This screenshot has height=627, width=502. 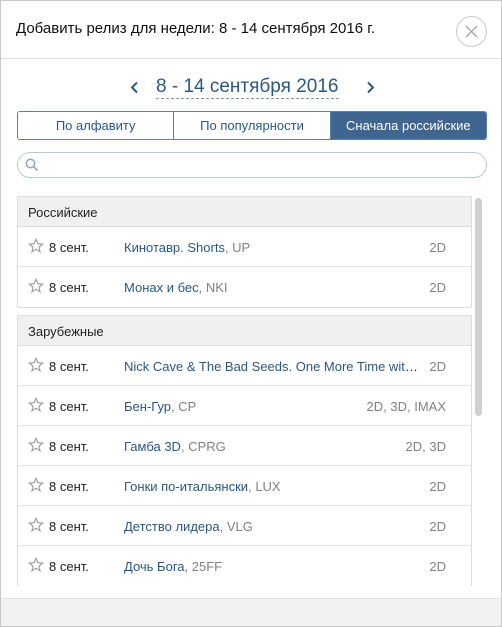 I want to click on release-row: 8 сент. Монах и бес, NKI 2D, so click(x=244, y=287).